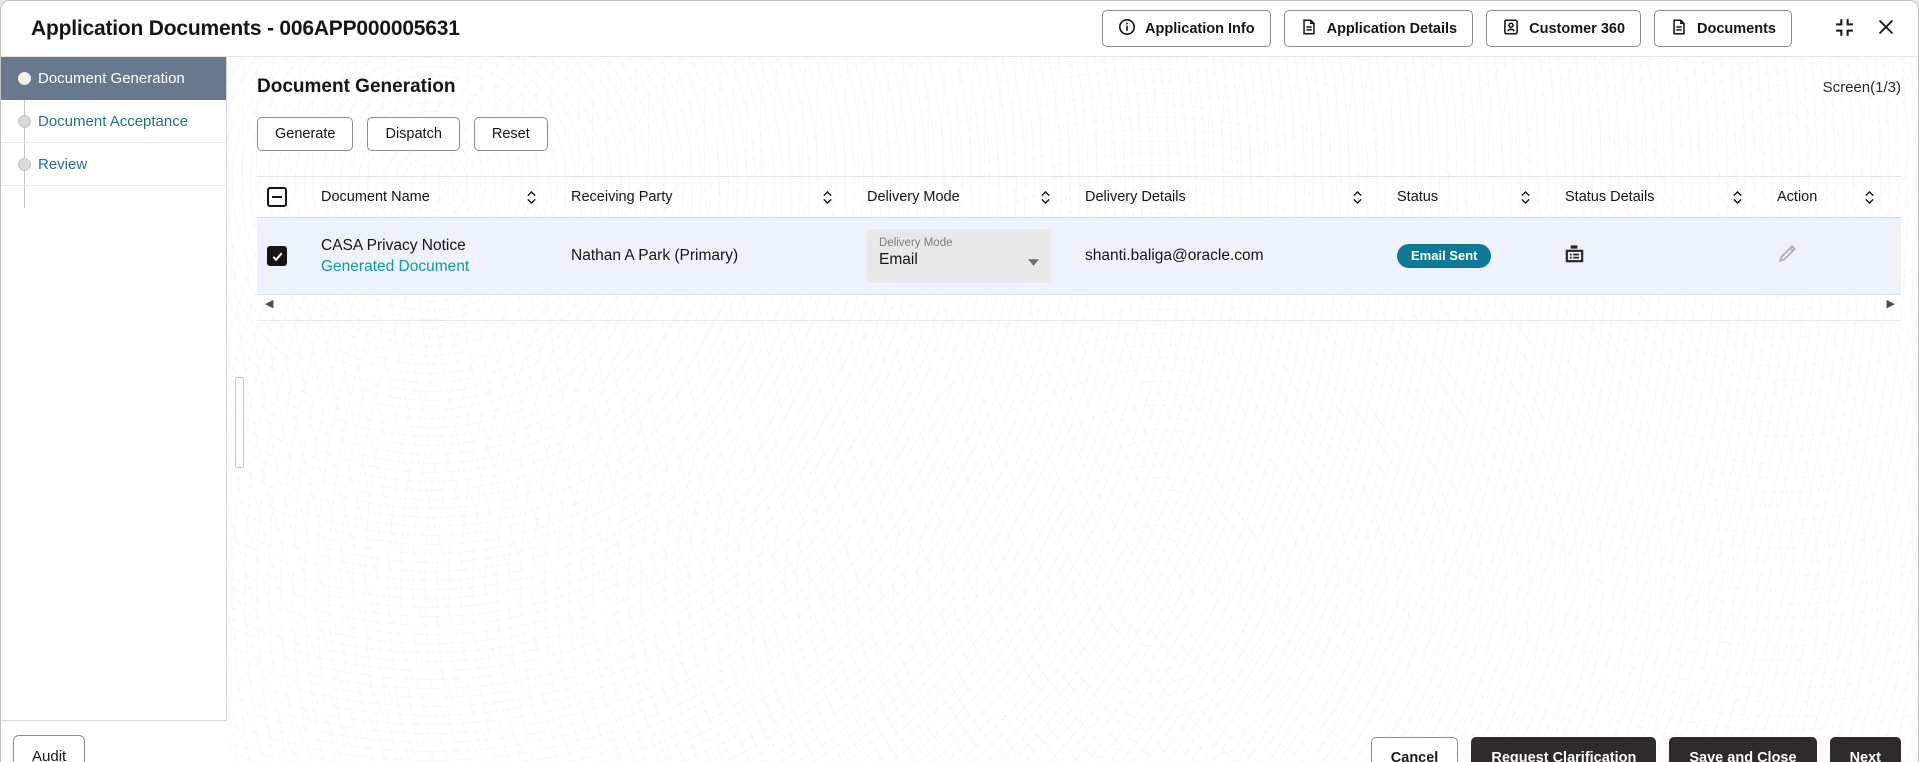  What do you see at coordinates (1743, 749) in the screenshot?
I see `save-and-close-button: Save and Close` at bounding box center [1743, 749].